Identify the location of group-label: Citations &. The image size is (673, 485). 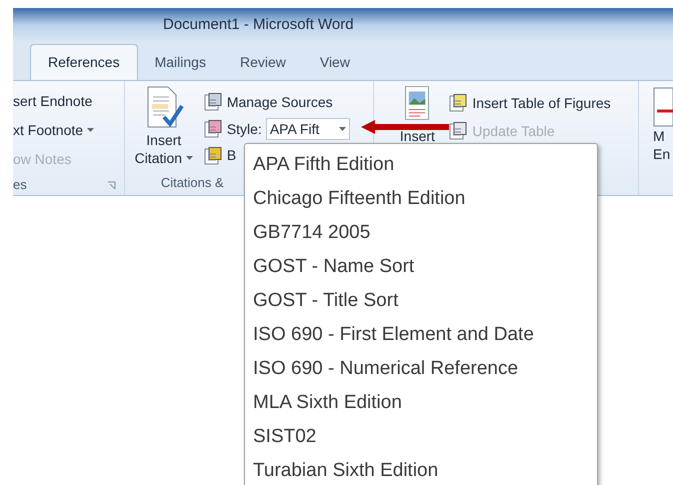
(192, 183).